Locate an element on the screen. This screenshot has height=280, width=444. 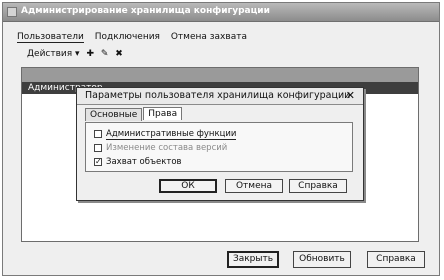
main-tabs: Пользователи Подключения Отмена захвата is located at coordinates (136, 38).